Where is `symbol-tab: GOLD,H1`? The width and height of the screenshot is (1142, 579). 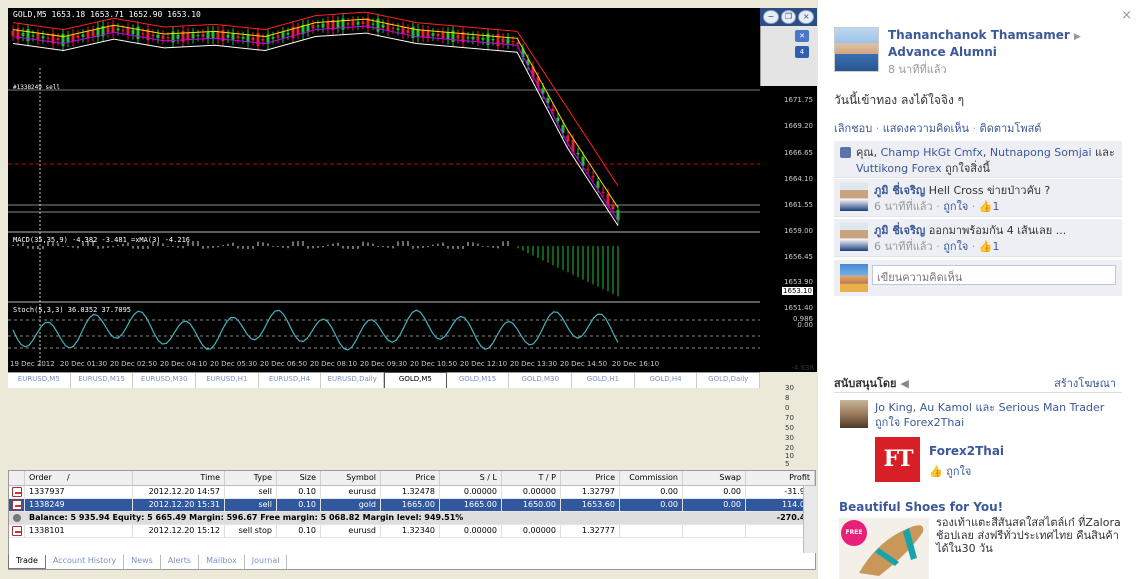 symbol-tab: GOLD,H1 is located at coordinates (603, 380).